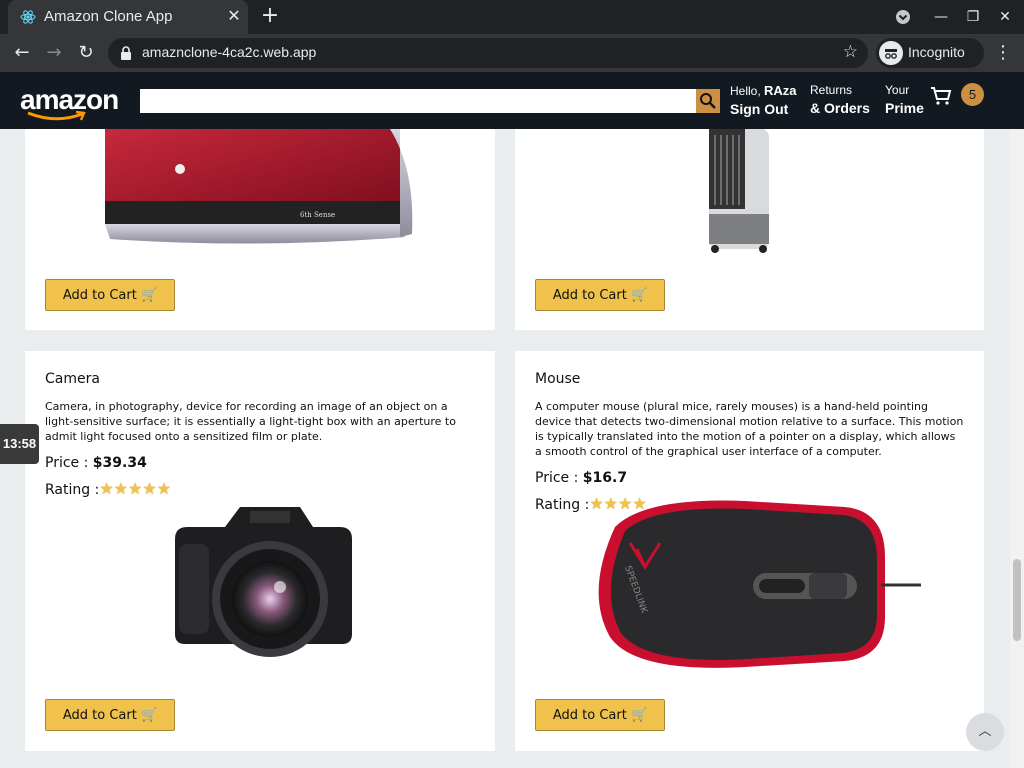 Image resolution: width=1024 pixels, height=768 pixels. What do you see at coordinates (22, 53) in the screenshot?
I see `back-arrow-icon: ←` at bounding box center [22, 53].